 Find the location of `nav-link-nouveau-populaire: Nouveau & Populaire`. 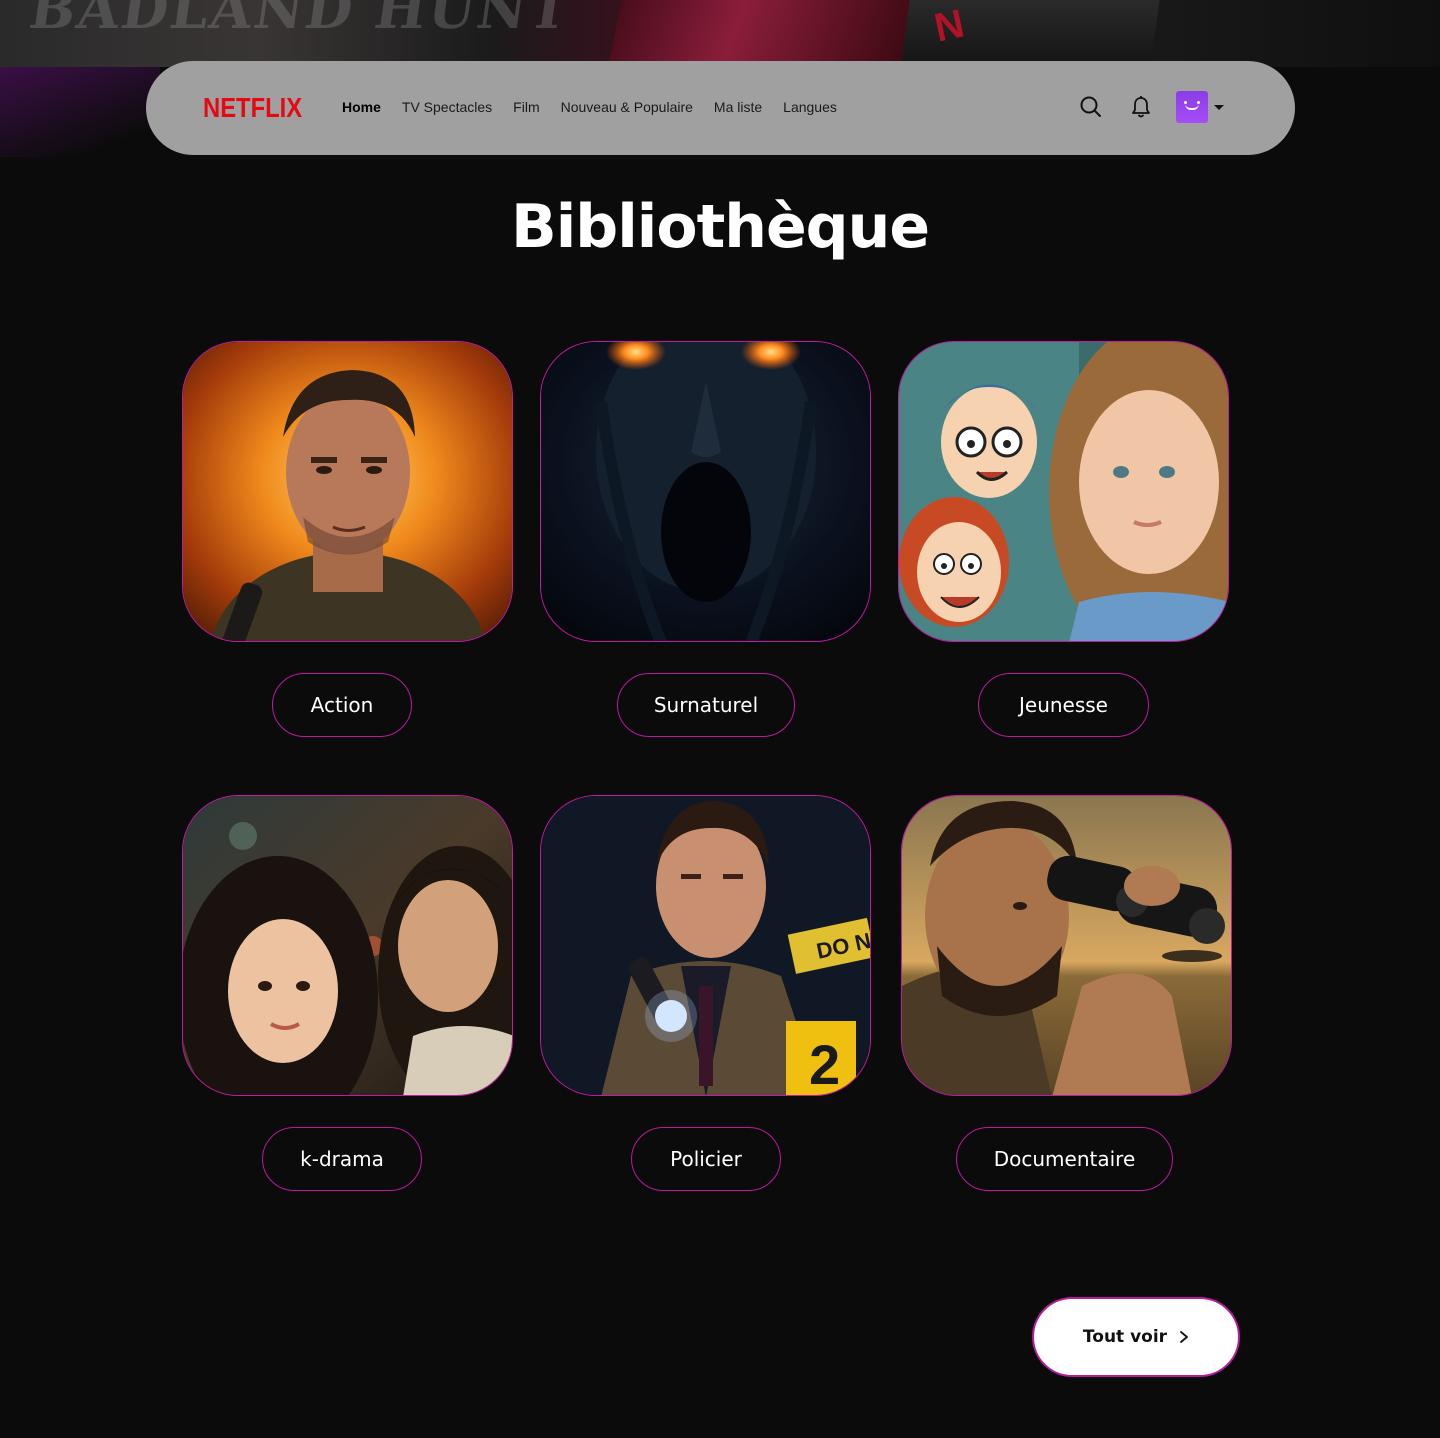

nav-link-nouveau-populaire: Nouveau & Populaire is located at coordinates (627, 107).